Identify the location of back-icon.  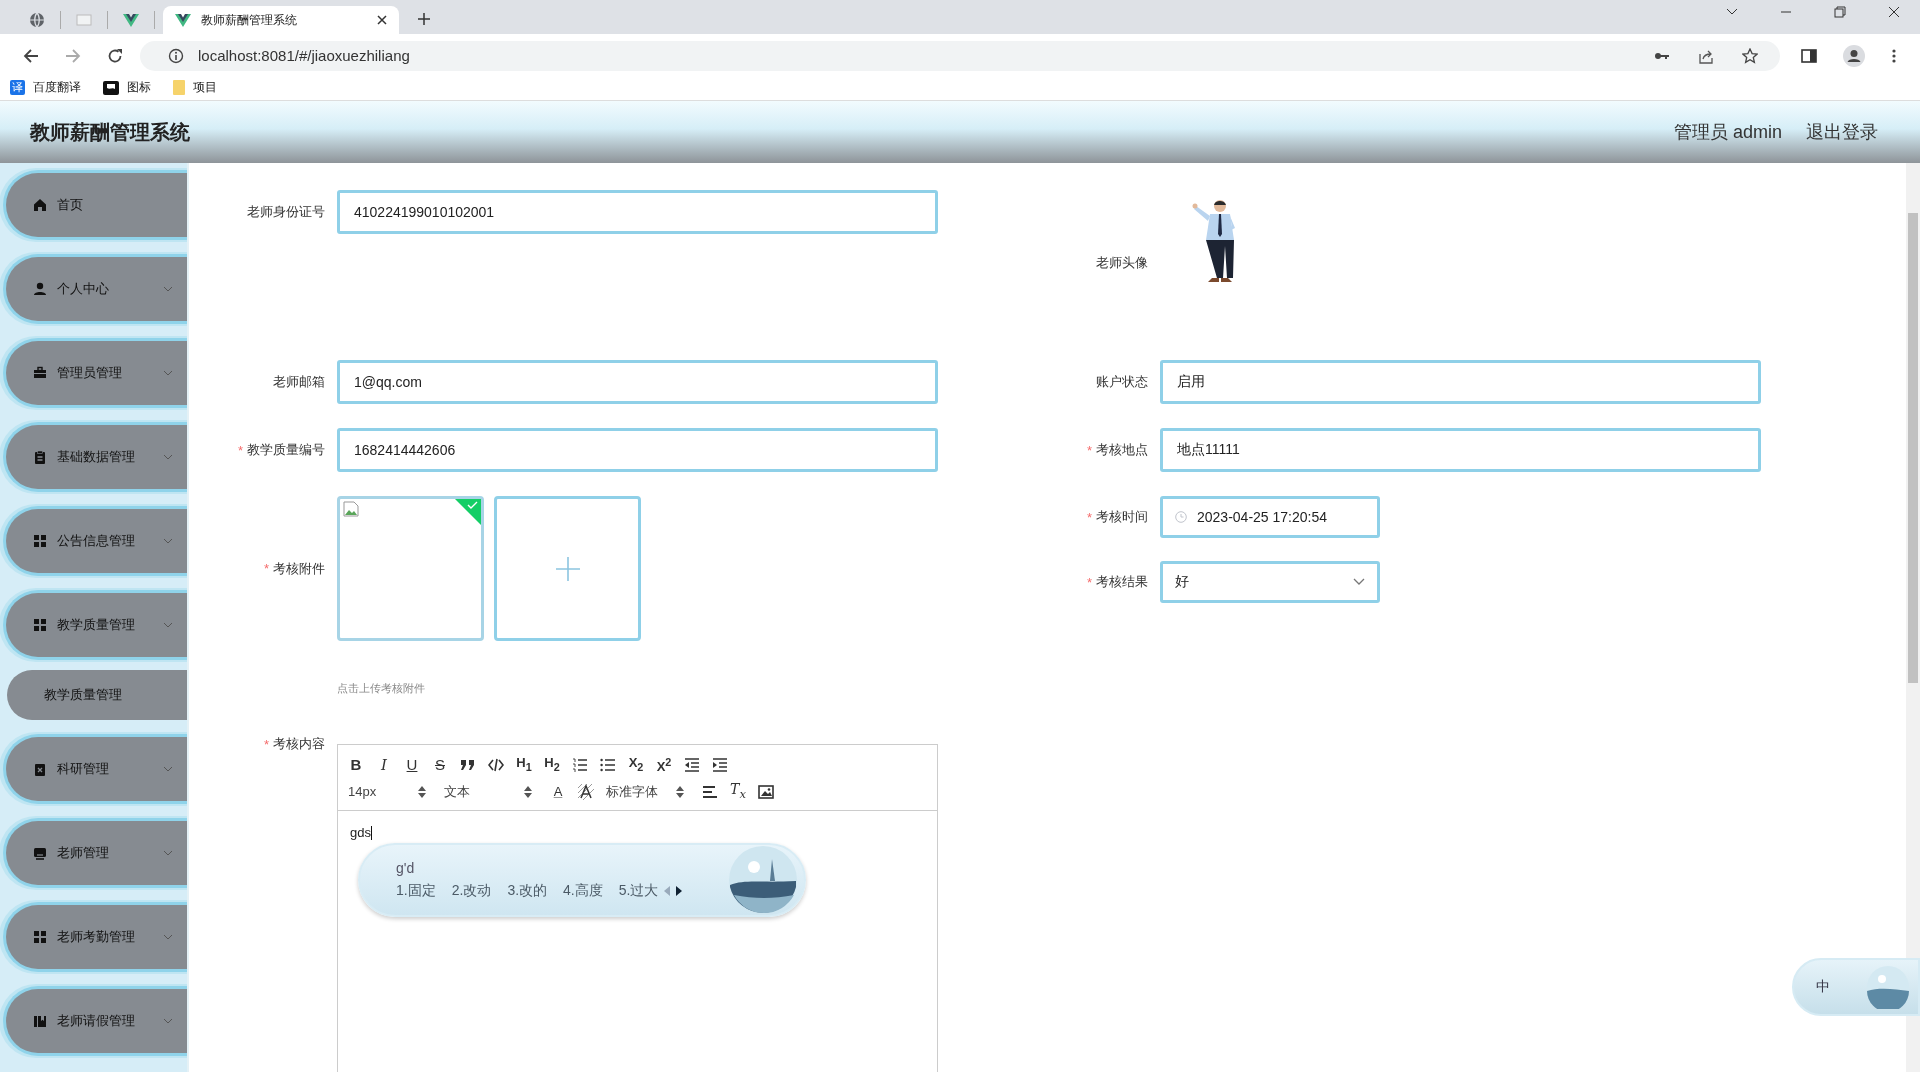
(31, 55).